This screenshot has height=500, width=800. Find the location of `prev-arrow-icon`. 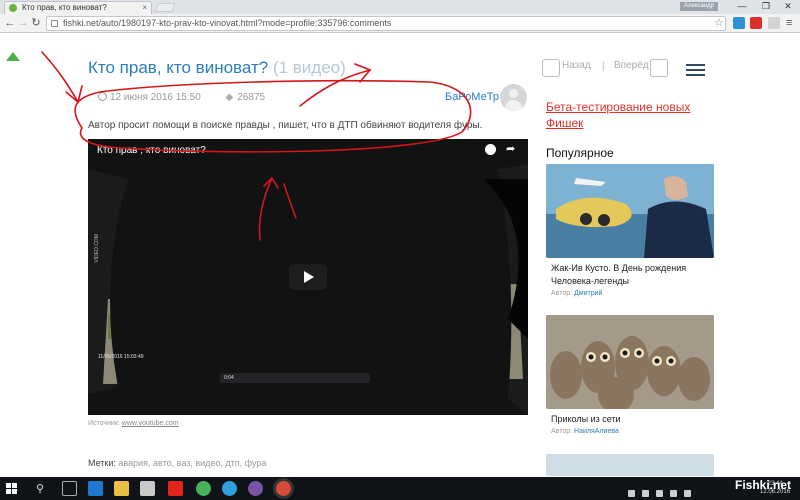

prev-arrow-icon is located at coordinates (551, 68).